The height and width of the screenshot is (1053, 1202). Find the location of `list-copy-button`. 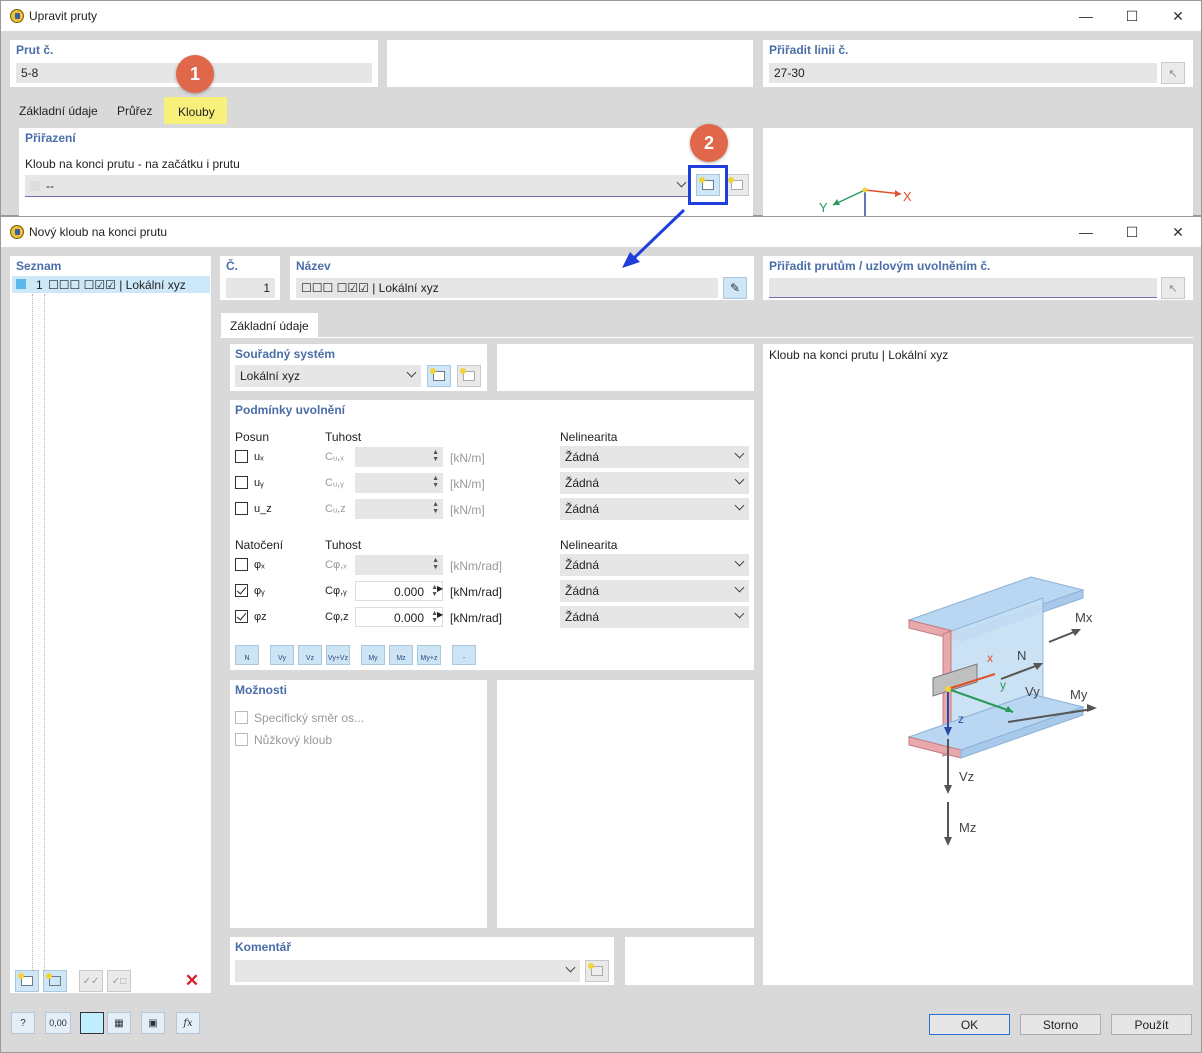

list-copy-button is located at coordinates (55, 981).